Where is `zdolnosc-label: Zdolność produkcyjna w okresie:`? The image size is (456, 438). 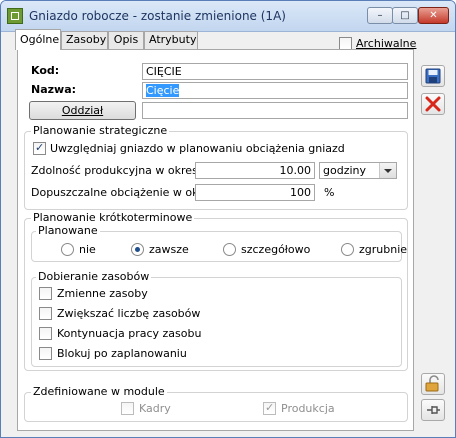
zdolnosc-label: Zdolność produkcyjna w okresie: is located at coordinates (121, 170).